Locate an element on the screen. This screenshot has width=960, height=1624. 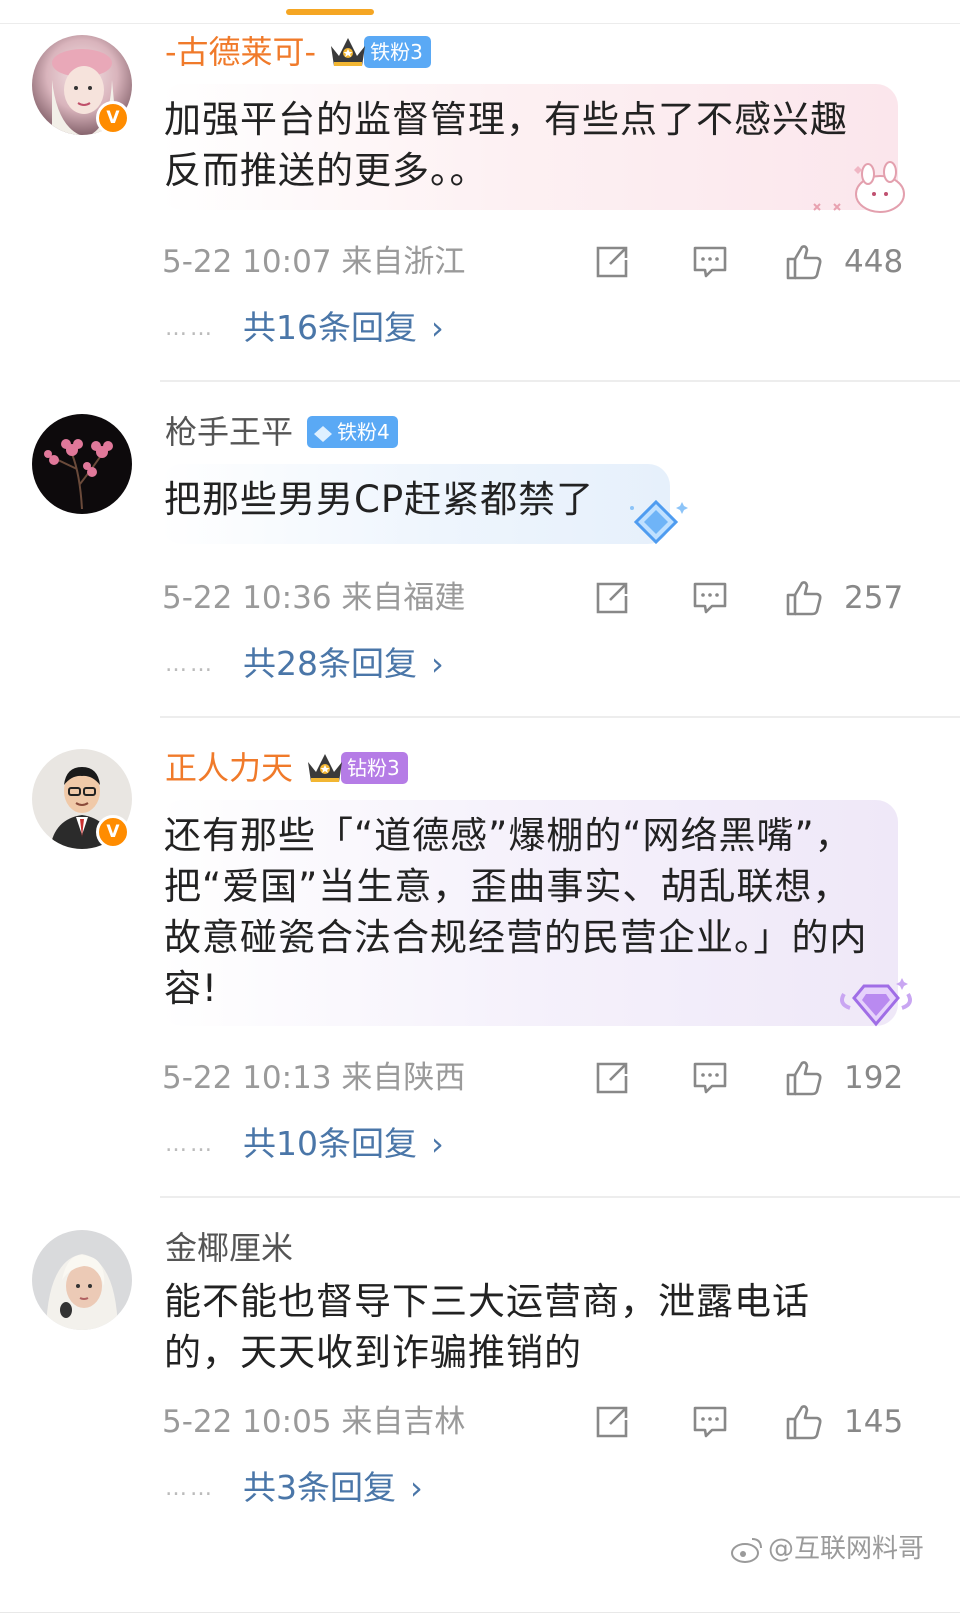
replies-link: …… 共16条回复 › is located at coordinates (304, 328).